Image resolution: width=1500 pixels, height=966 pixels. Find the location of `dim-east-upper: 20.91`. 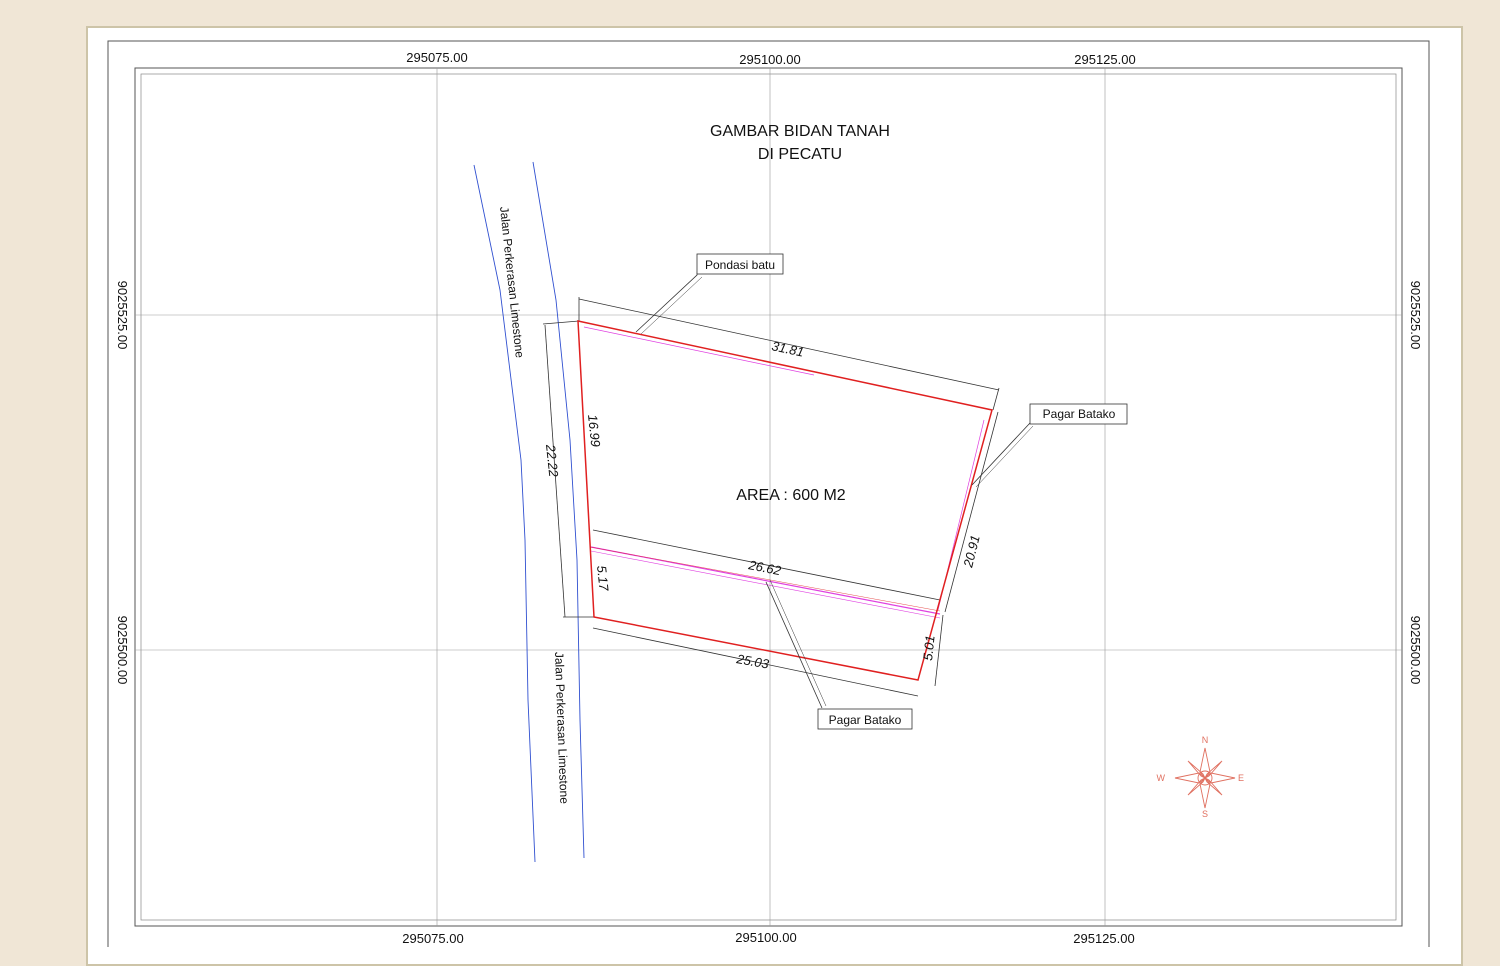

dim-east-upper: 20.91 is located at coordinates (971, 552).